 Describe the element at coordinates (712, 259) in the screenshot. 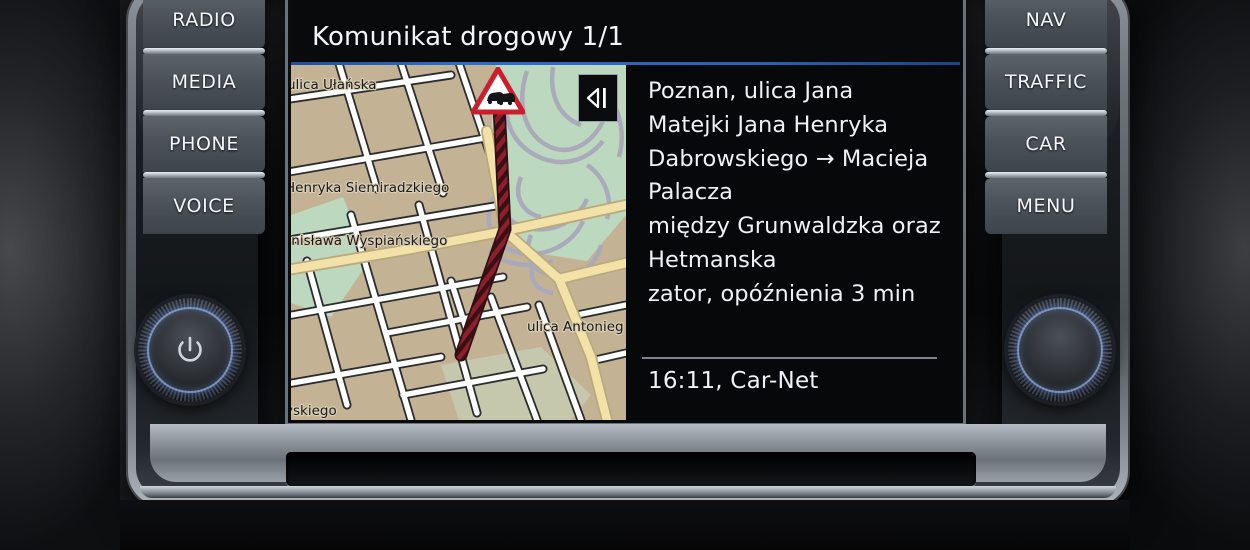

I see `message-line: Hetmanska` at that location.